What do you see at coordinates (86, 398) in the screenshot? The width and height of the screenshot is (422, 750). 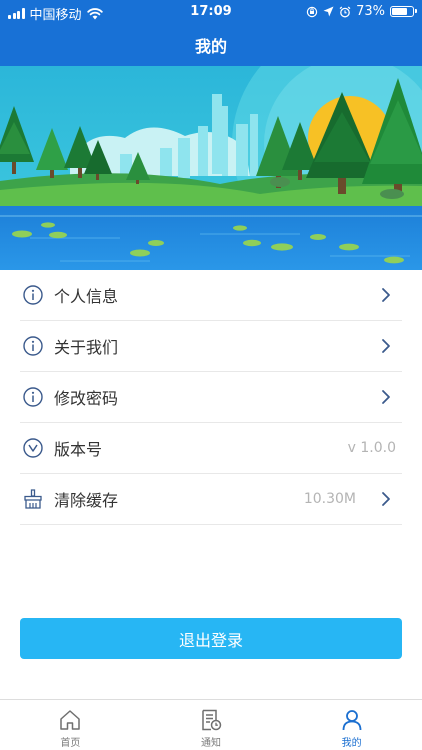 I see `menu-item-label: 修改密码` at bounding box center [86, 398].